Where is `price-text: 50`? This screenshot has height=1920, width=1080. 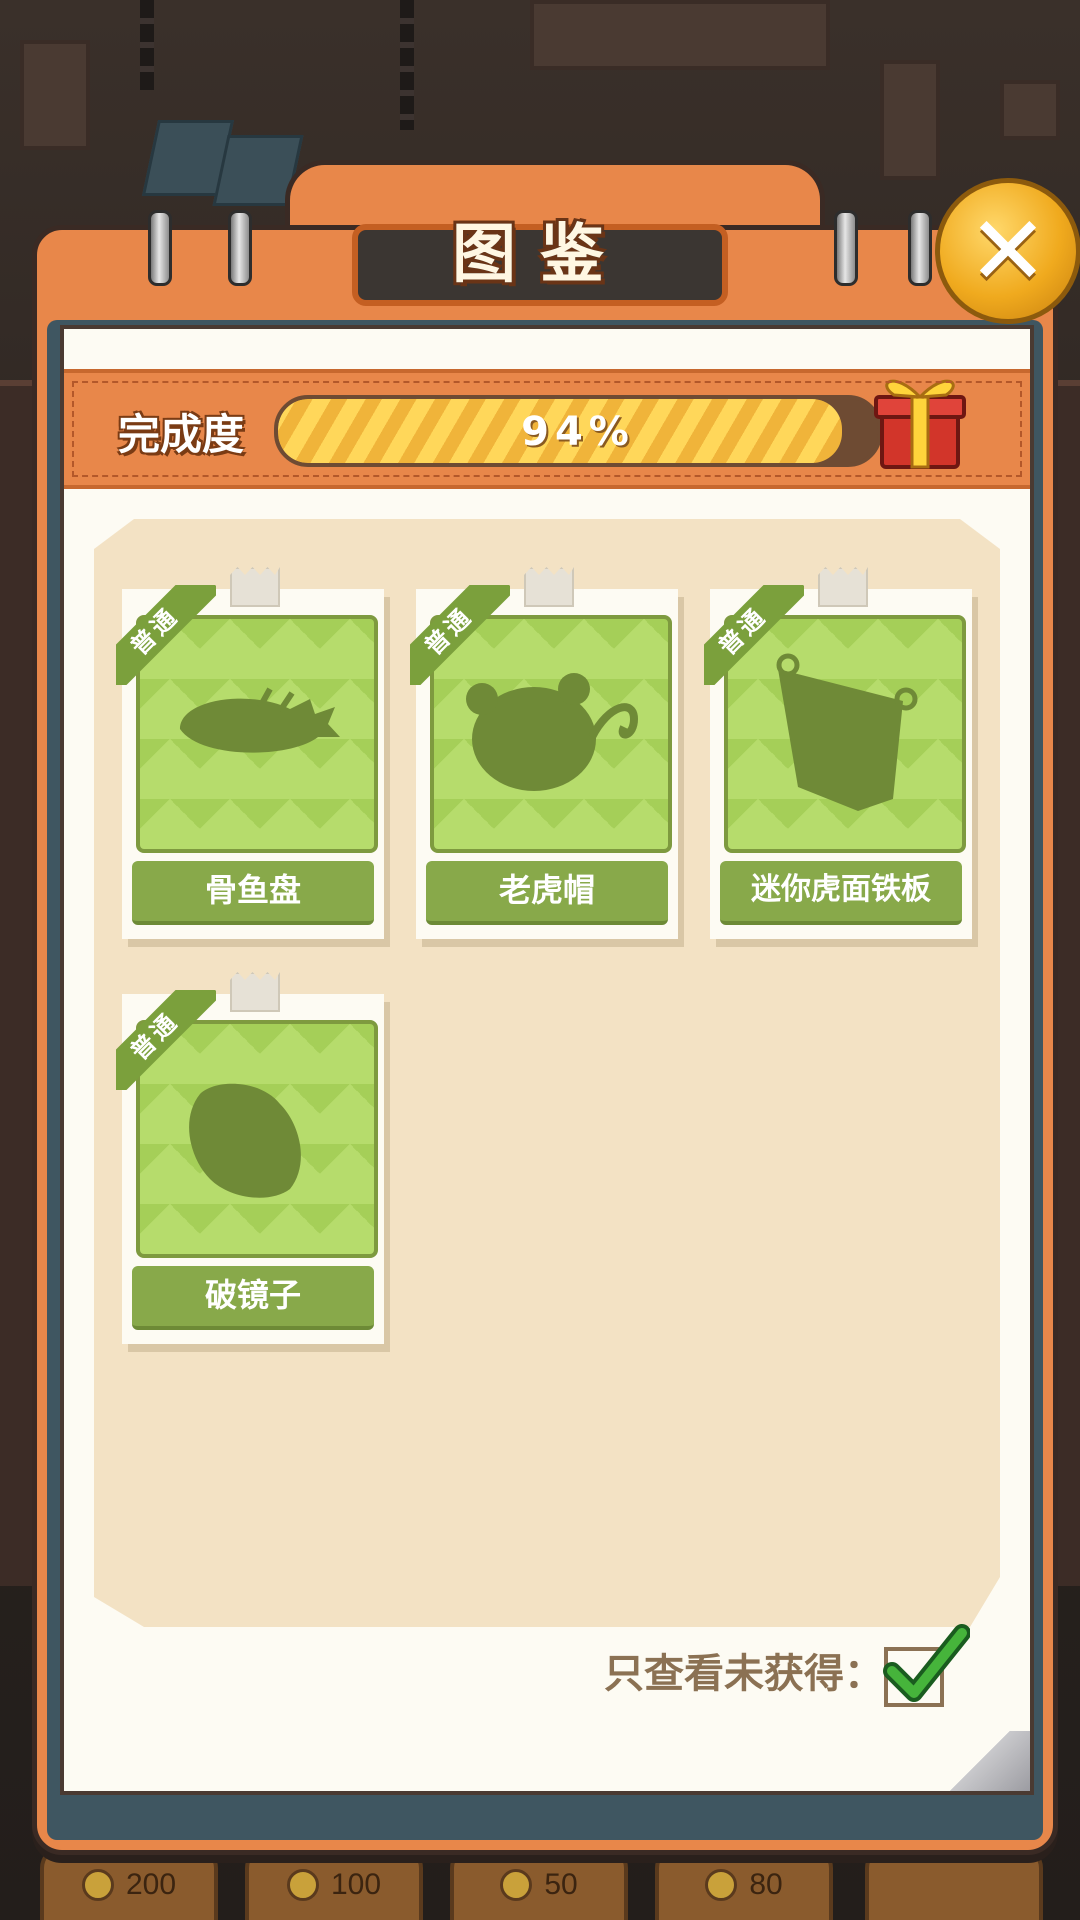 price-text: 50 is located at coordinates (561, 1884).